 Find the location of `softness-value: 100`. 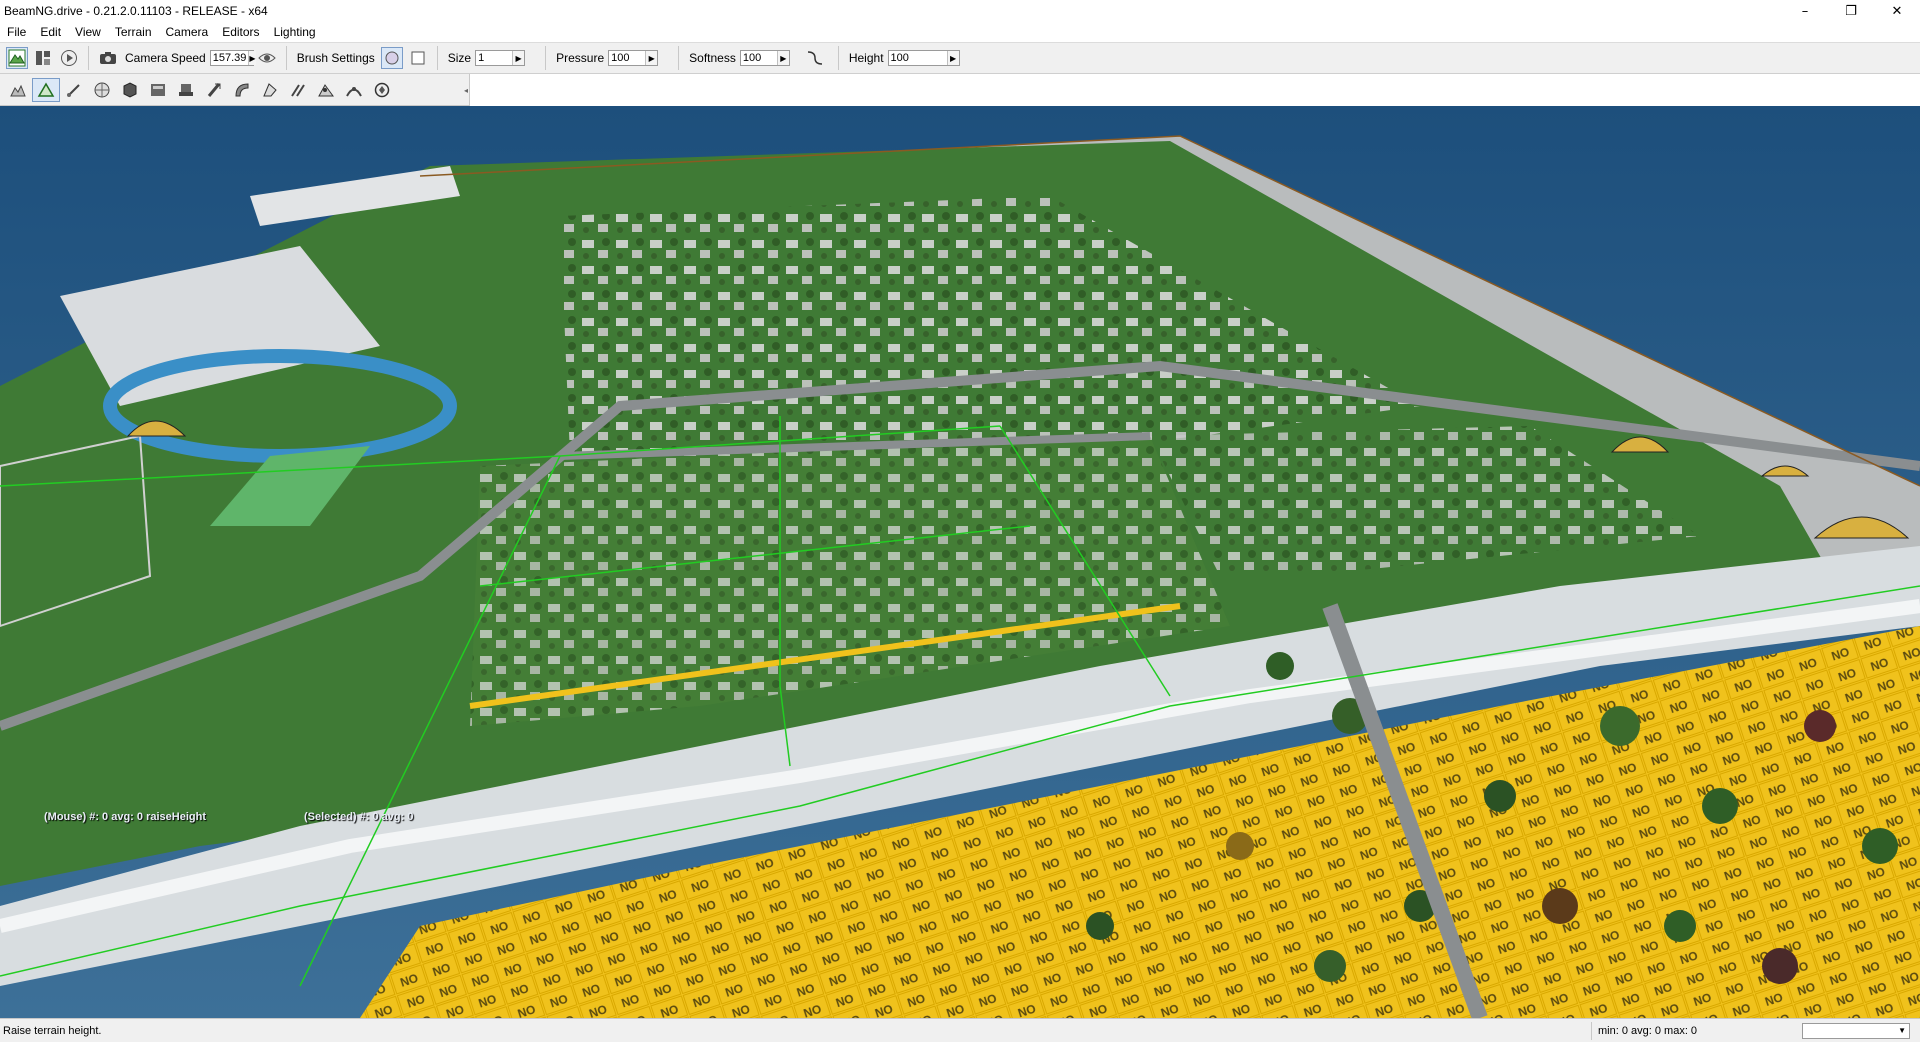

softness-value: 100 is located at coordinates (752, 58).